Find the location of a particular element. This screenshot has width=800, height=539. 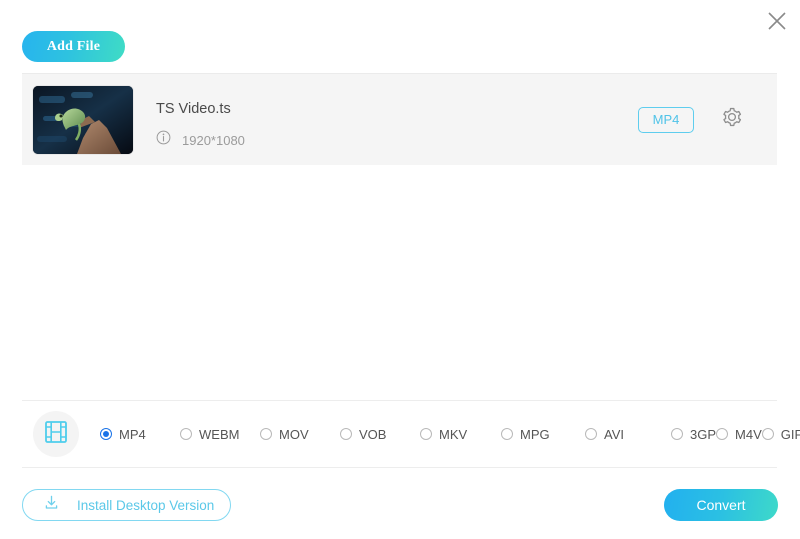

format-option-webm: WEBM is located at coordinates (220, 434).